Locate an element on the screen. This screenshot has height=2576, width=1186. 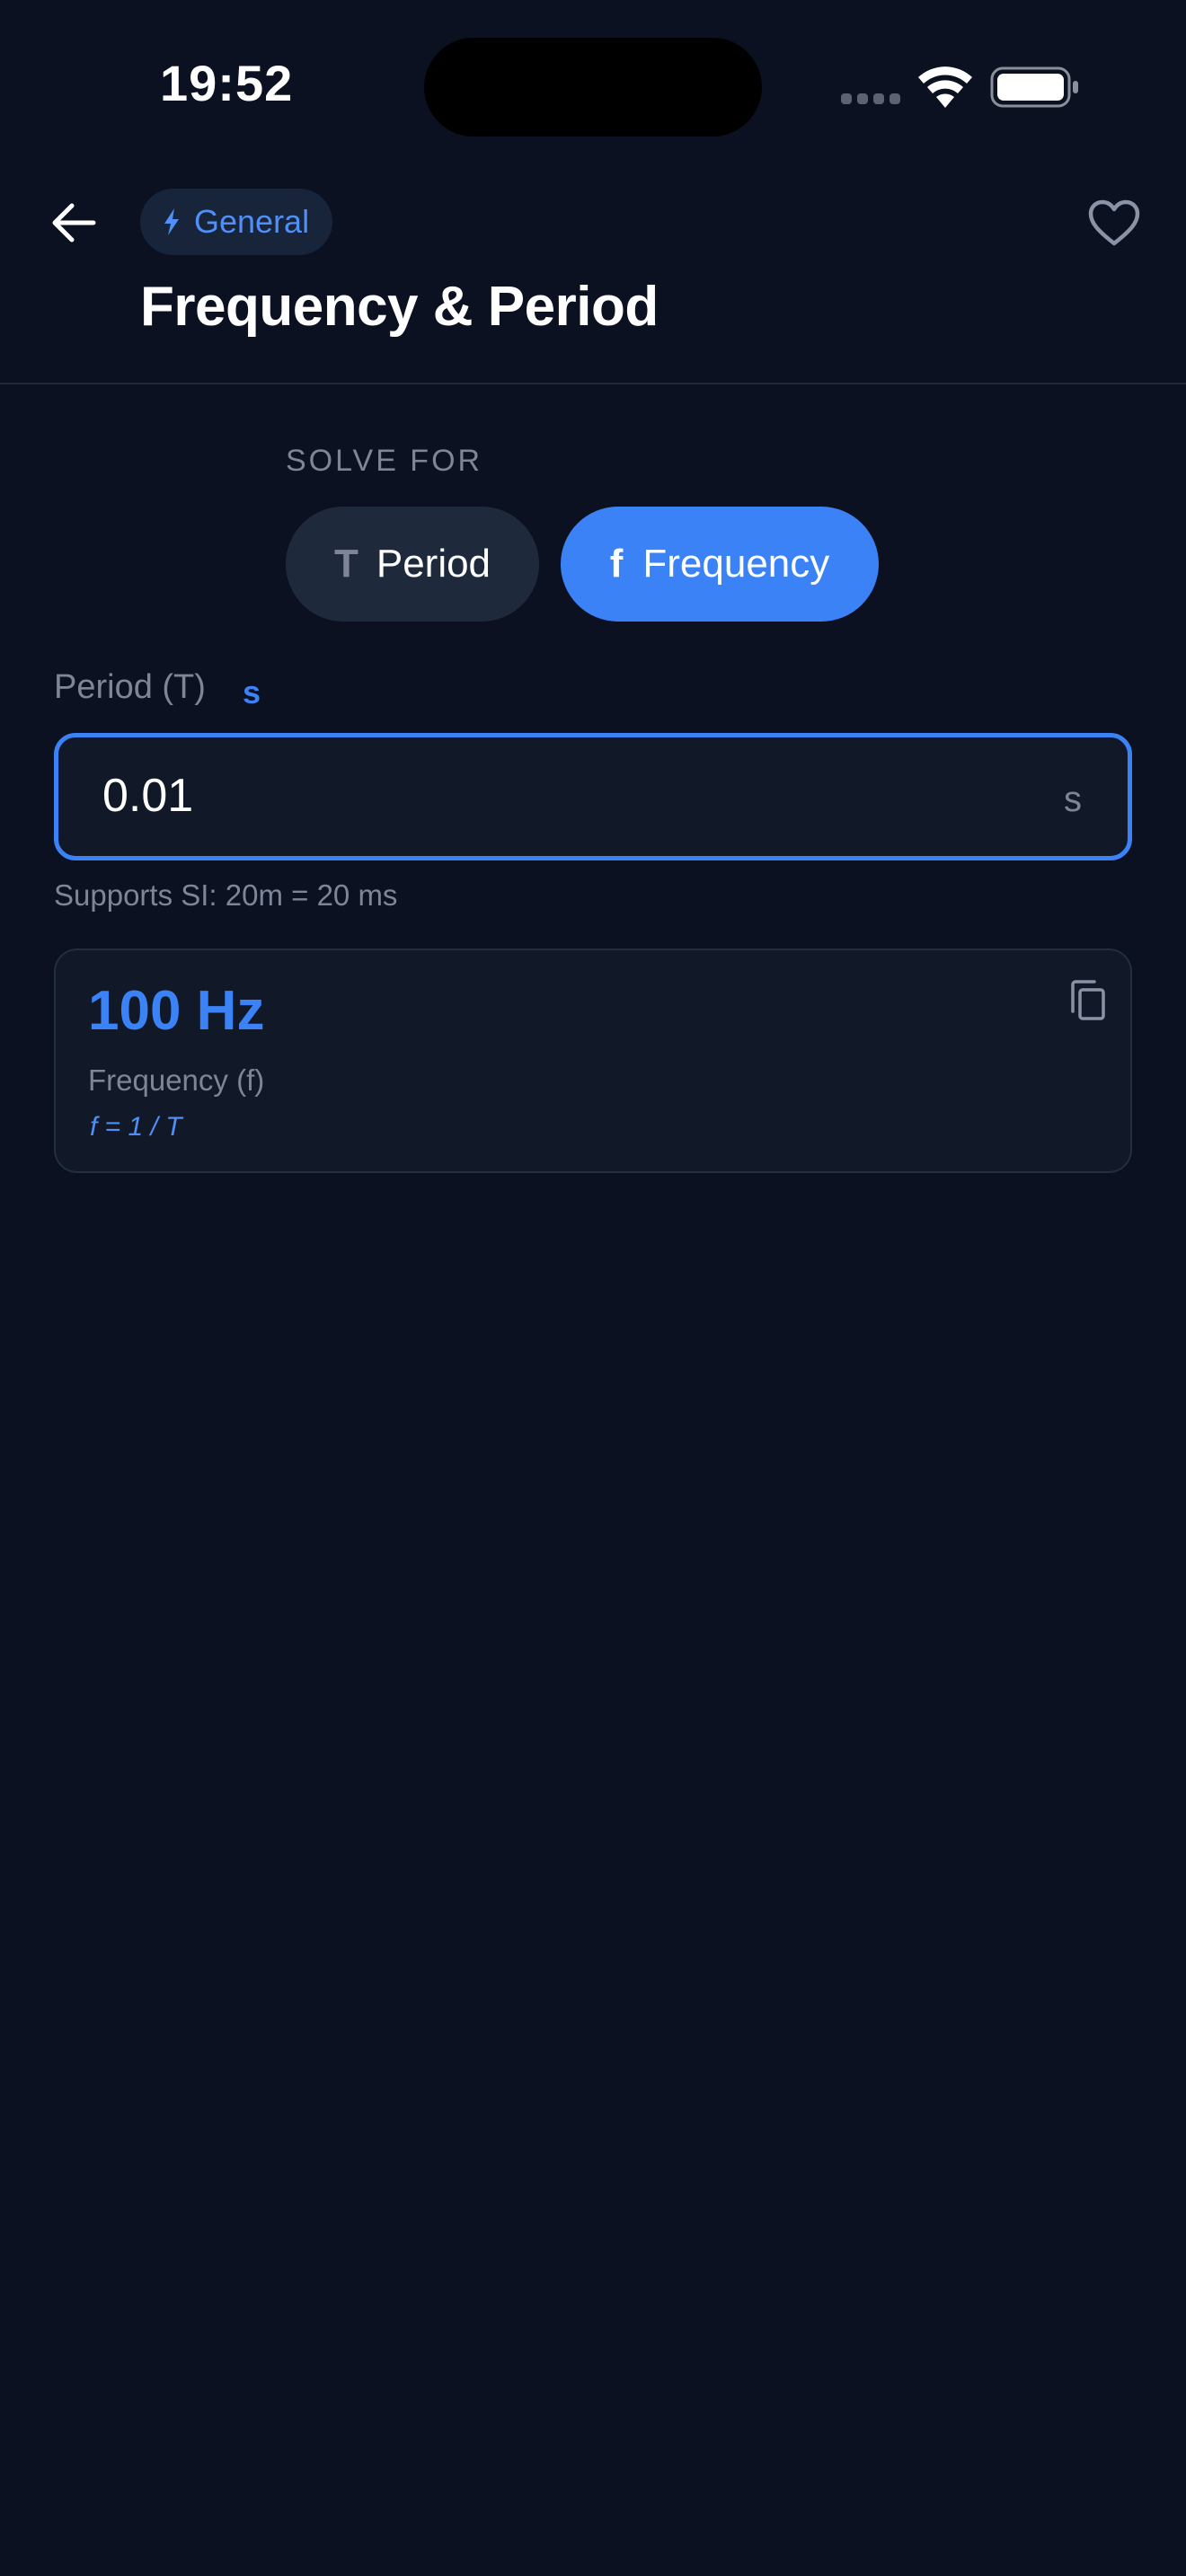
battery-icon is located at coordinates (1035, 87).